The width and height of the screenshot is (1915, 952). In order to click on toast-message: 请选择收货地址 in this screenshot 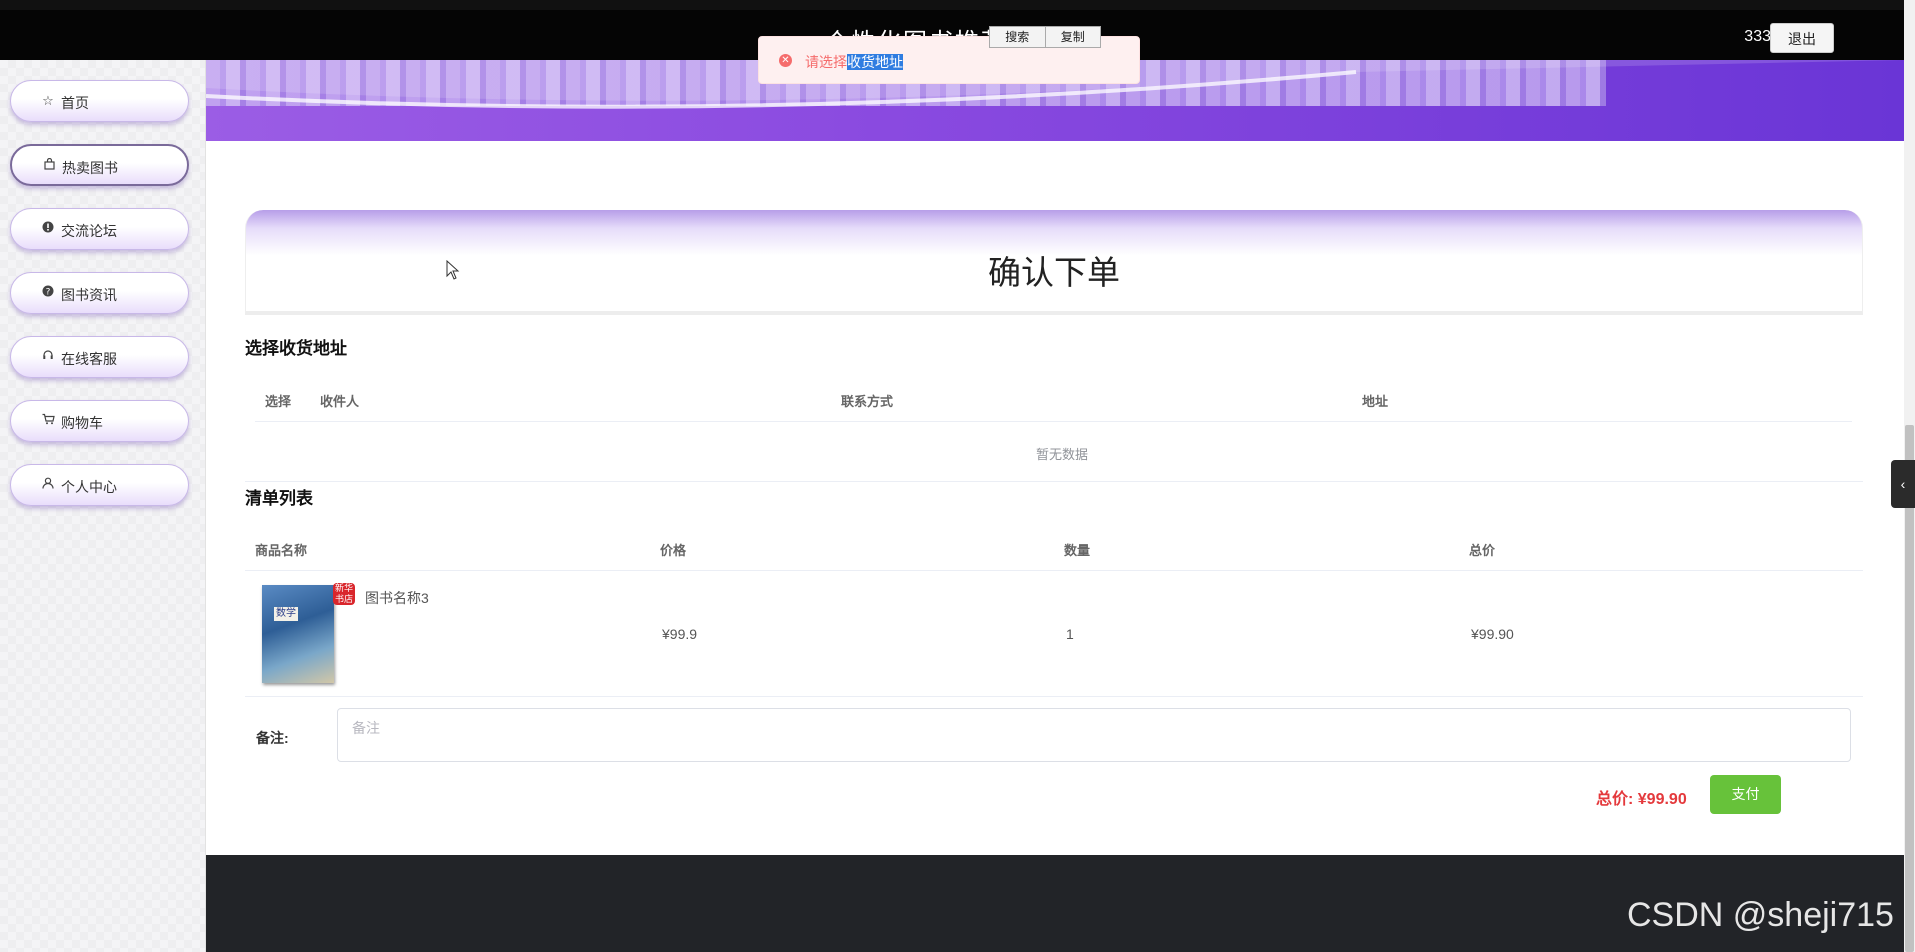, I will do `click(854, 62)`.